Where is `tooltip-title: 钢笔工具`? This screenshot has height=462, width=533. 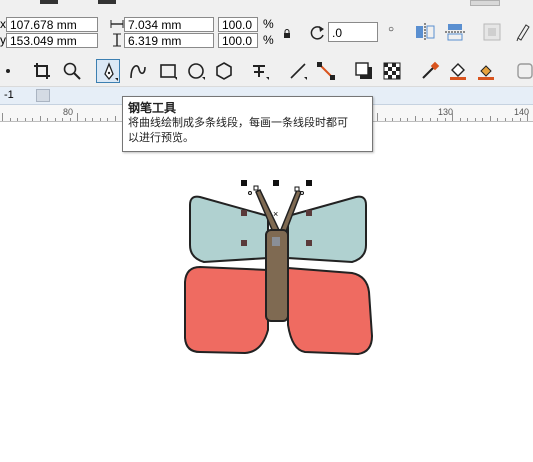 tooltip-title: 钢笔工具 is located at coordinates (152, 108).